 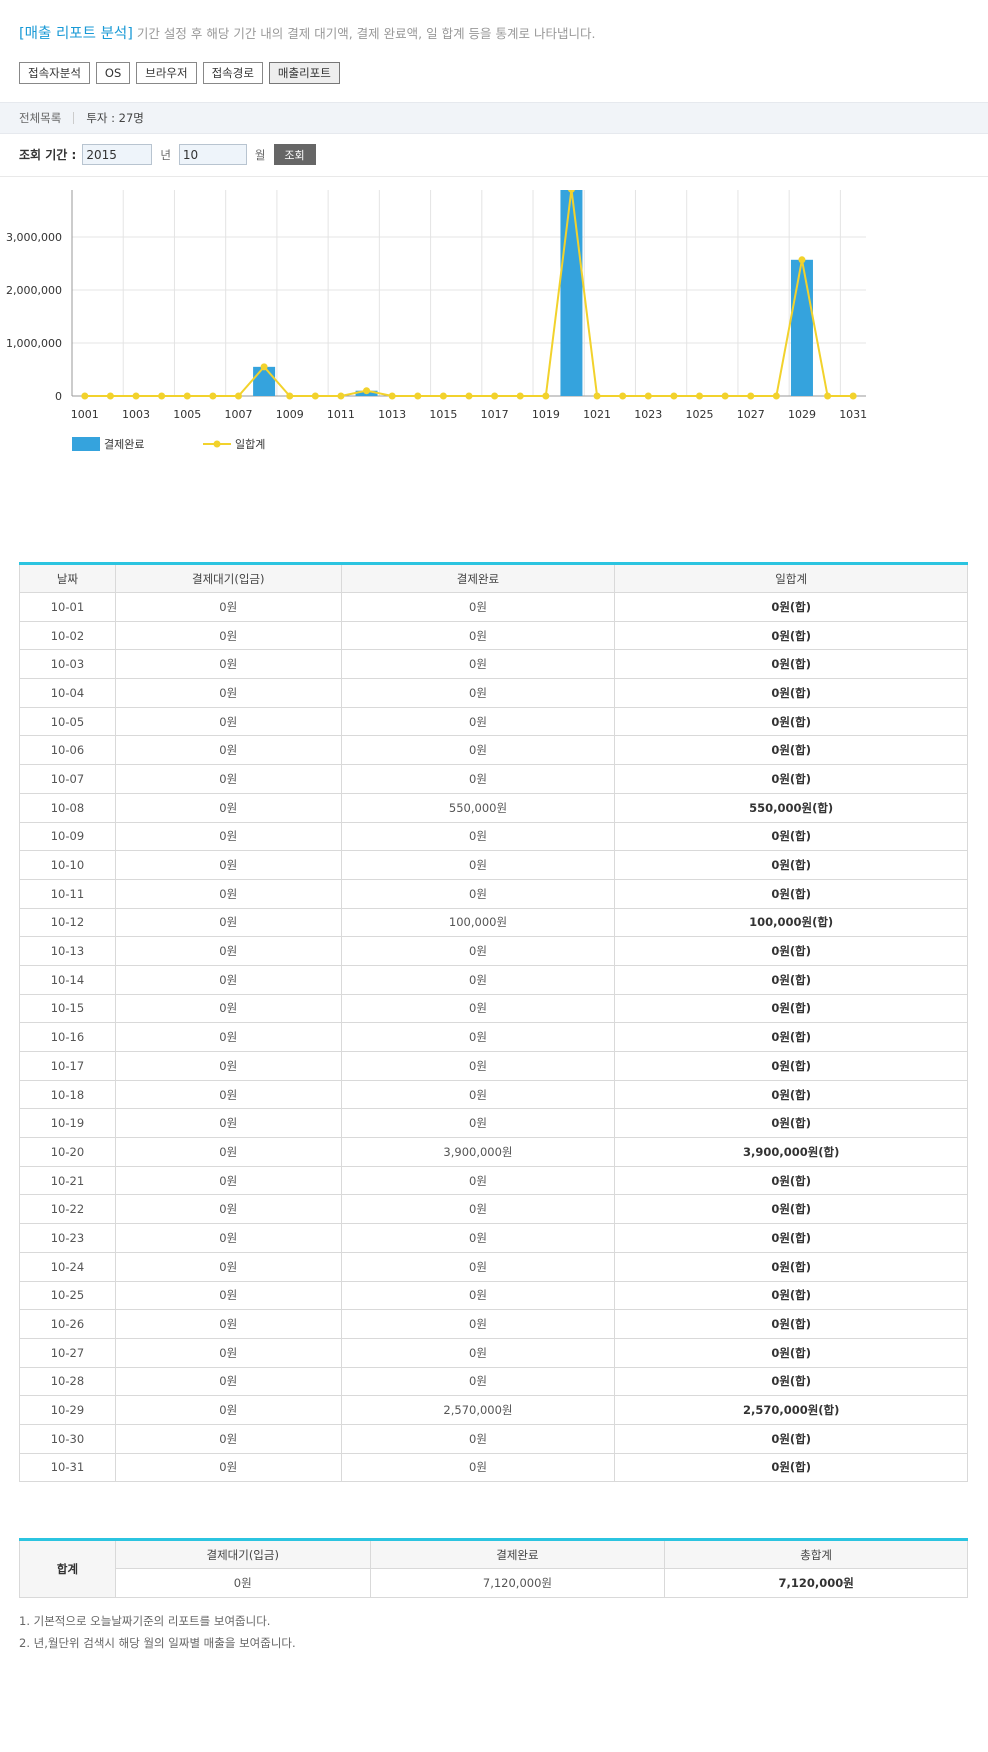 I want to click on all-list-link: 전체목록, so click(x=40, y=118).